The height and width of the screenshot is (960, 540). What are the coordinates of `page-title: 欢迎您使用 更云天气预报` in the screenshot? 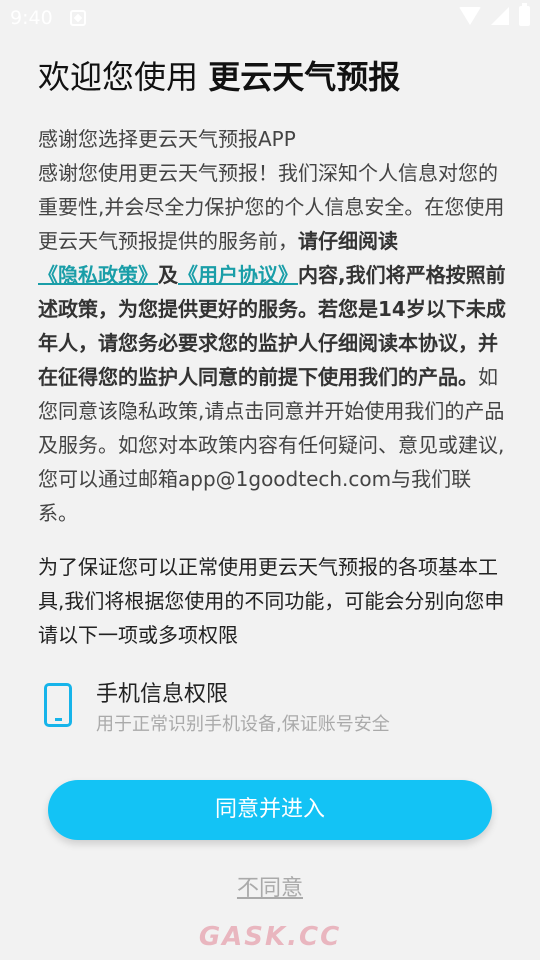 It's located at (219, 75).